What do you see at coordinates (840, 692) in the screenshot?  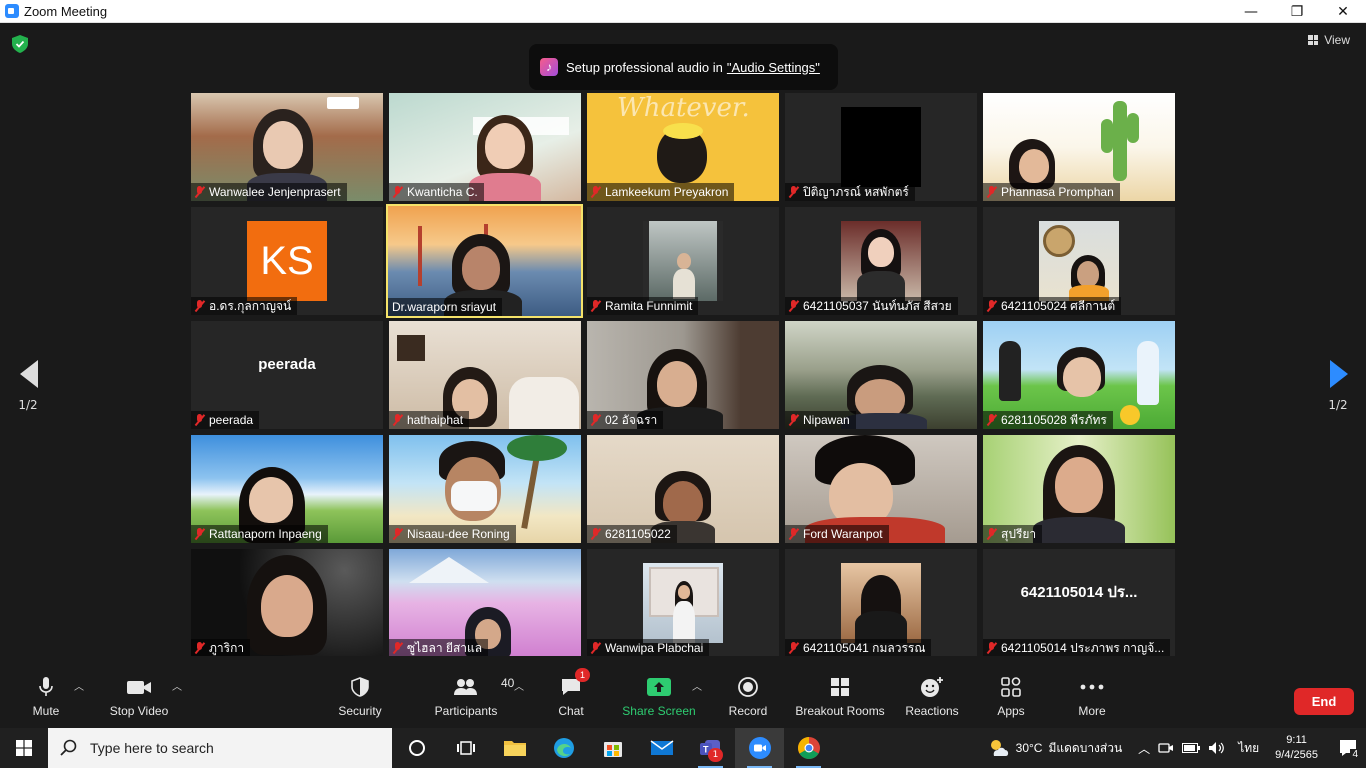 I see `breakout-rooms-button: Breakout Rooms` at bounding box center [840, 692].